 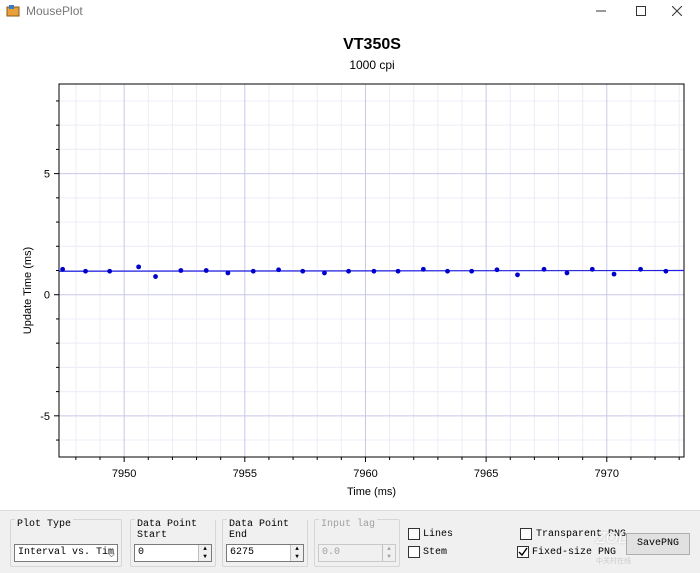 What do you see at coordinates (641, 11) in the screenshot?
I see `maximize-icon` at bounding box center [641, 11].